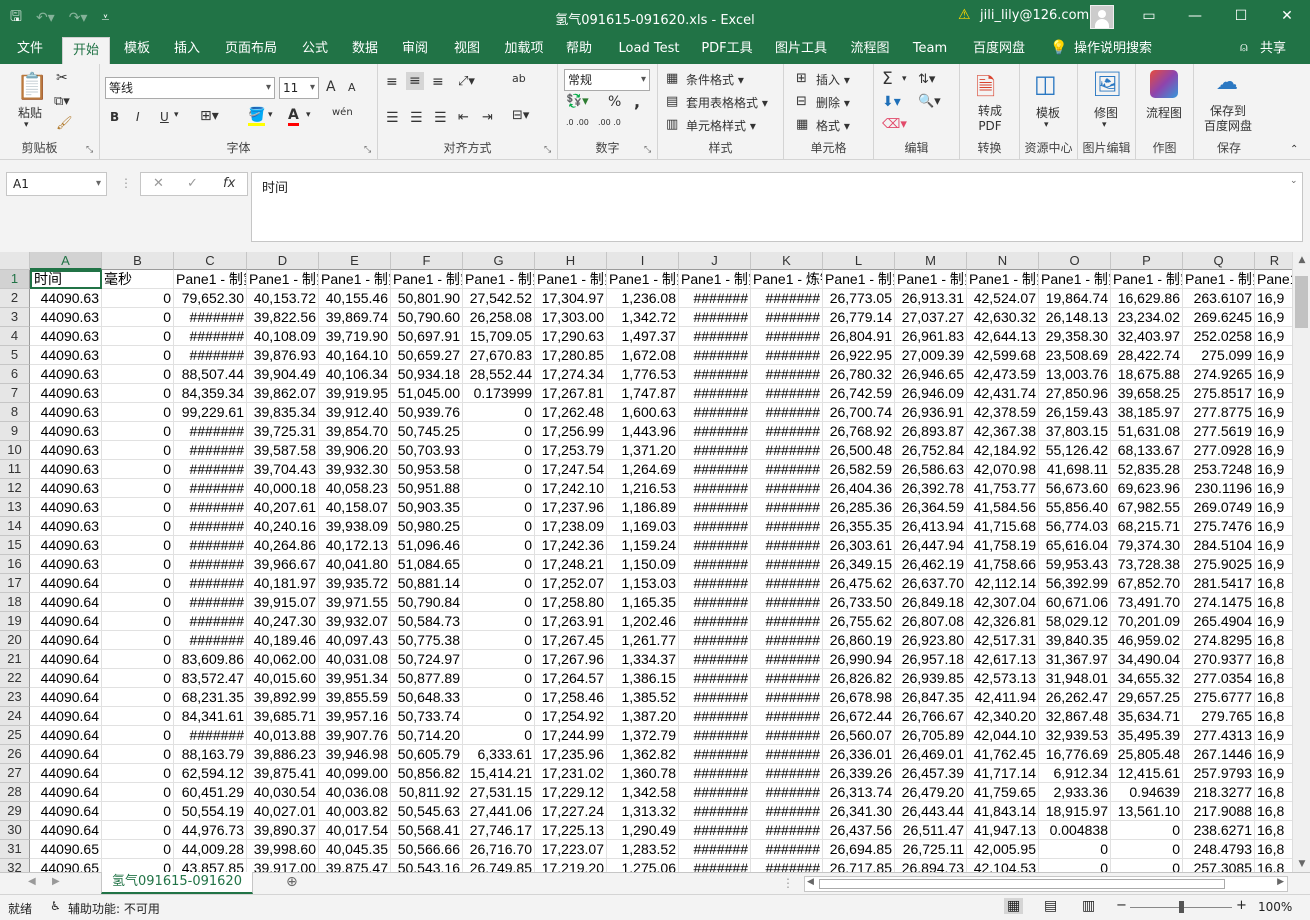 This screenshot has width=1310, height=920. Describe the element at coordinates (15, 545) in the screenshot. I see `row-header: 15` at that location.